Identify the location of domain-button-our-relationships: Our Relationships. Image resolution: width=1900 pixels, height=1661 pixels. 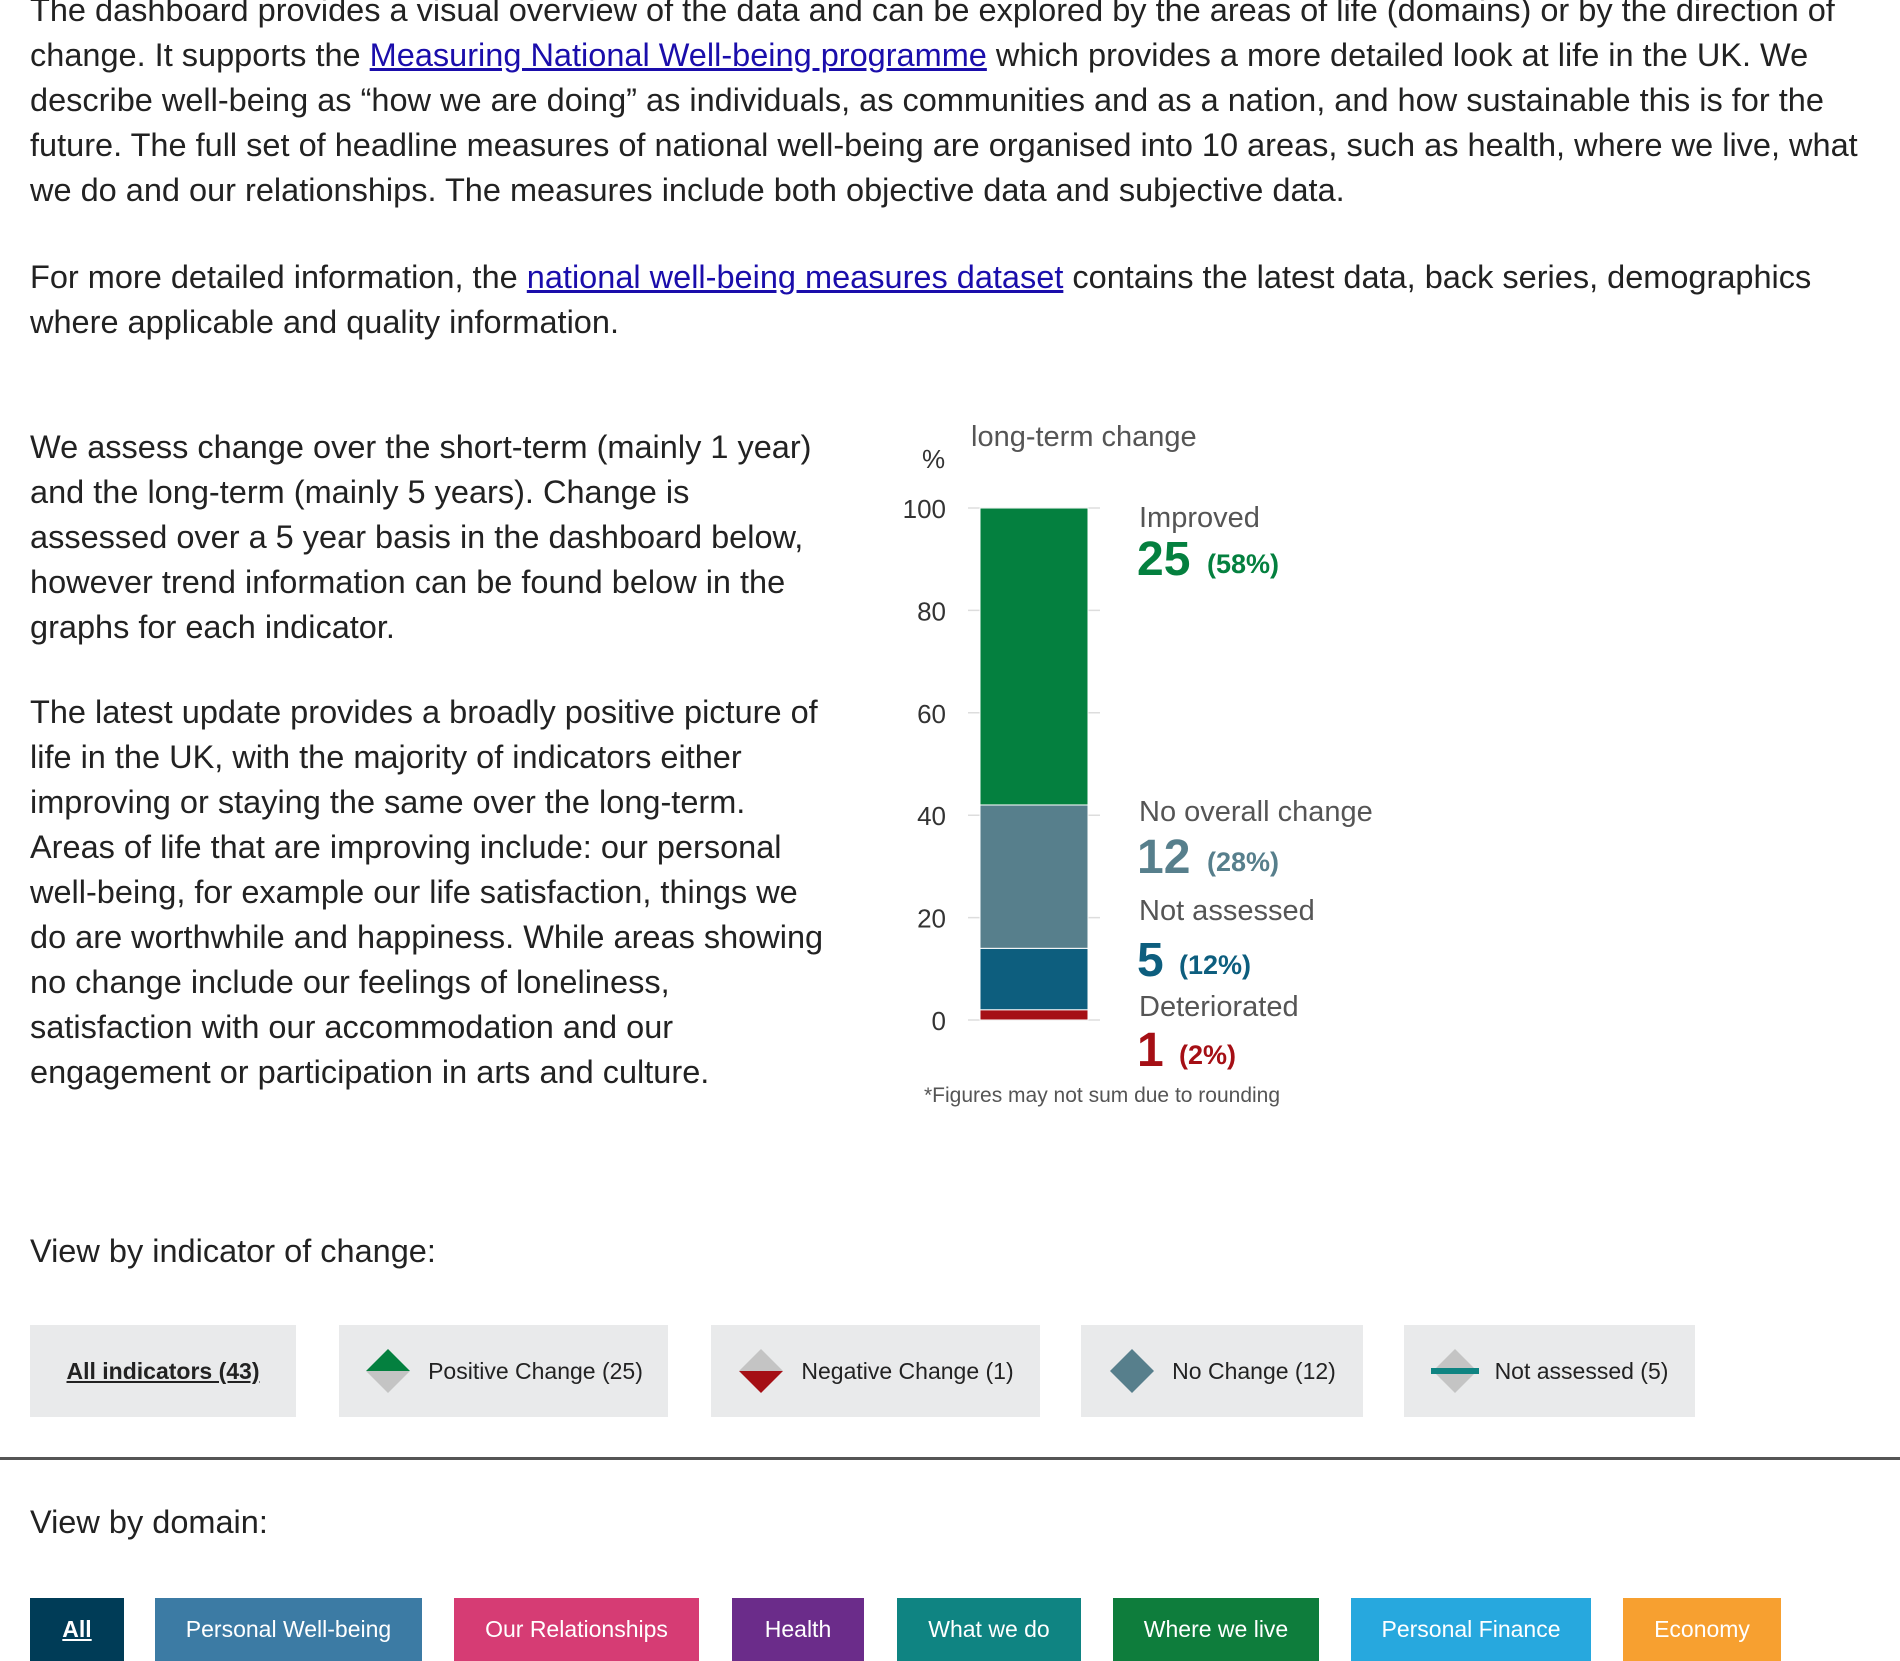
(576, 1629).